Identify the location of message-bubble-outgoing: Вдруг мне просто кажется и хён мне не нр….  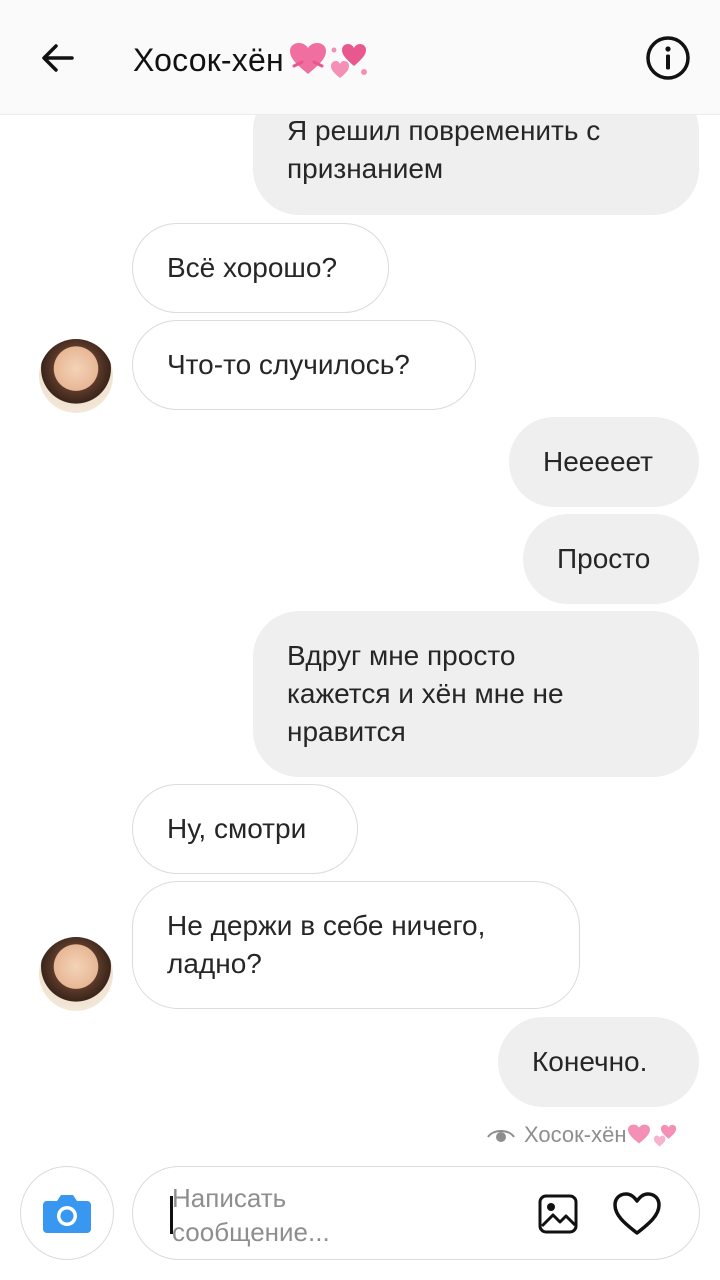
(476, 694).